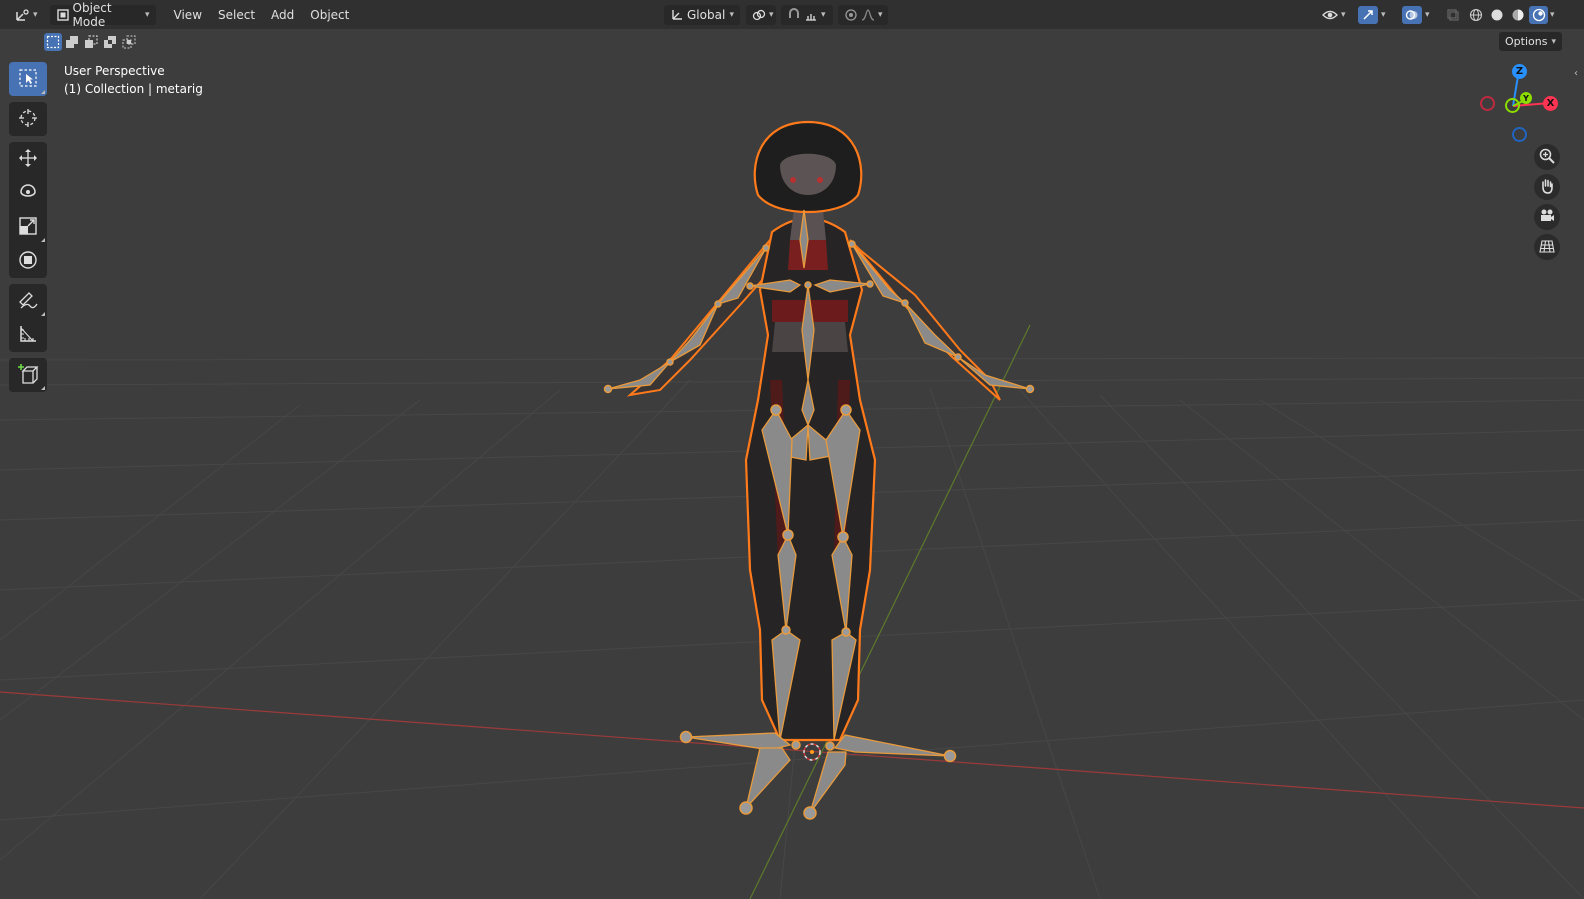  I want to click on mode-label: Object Mode, so click(92, 14).